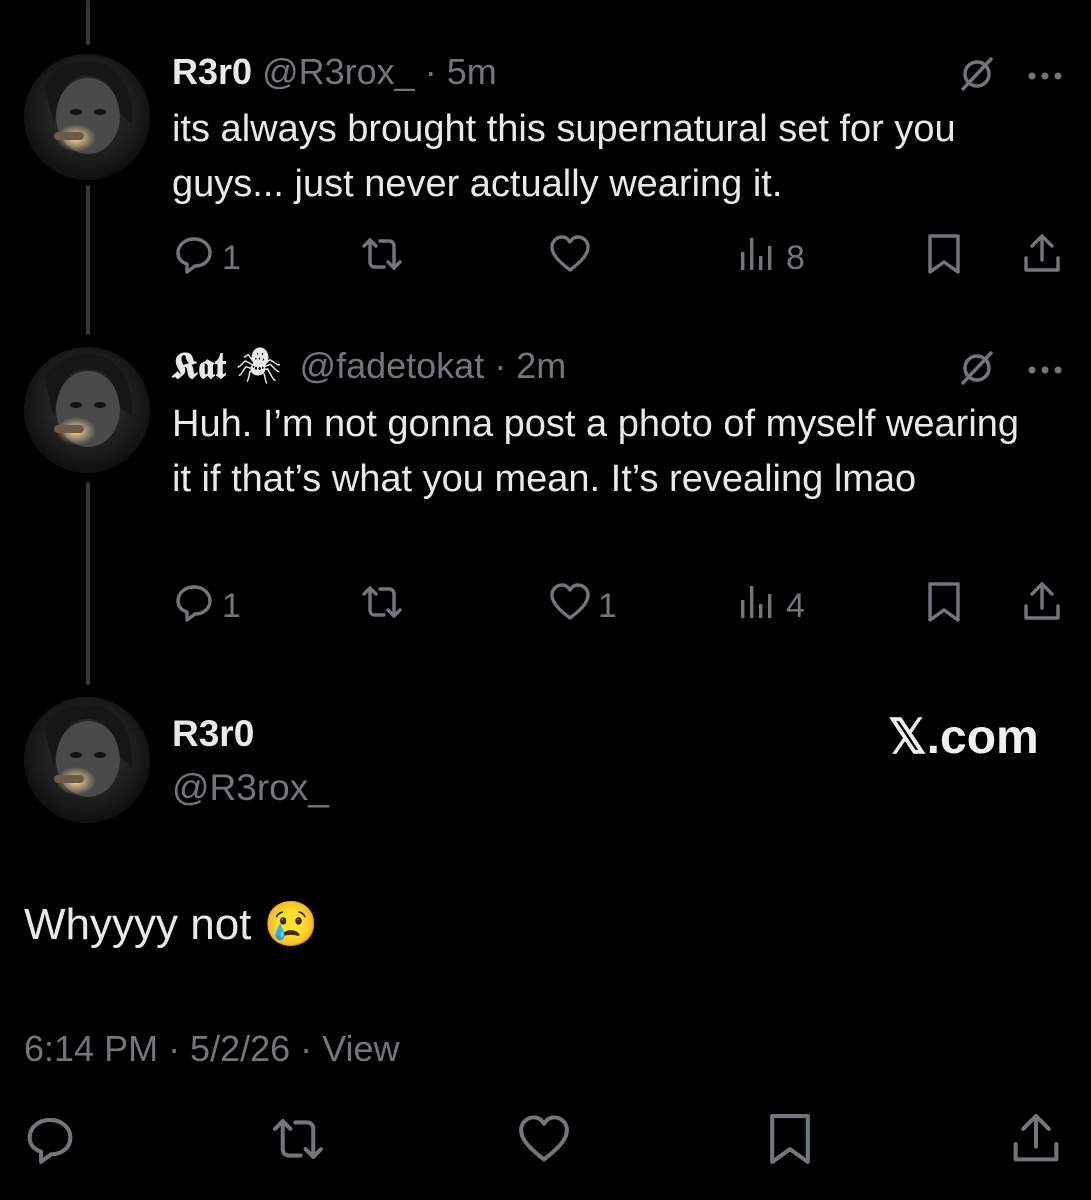 This screenshot has height=1200, width=1091. I want to click on timestamp: · 5m, so click(461, 71).